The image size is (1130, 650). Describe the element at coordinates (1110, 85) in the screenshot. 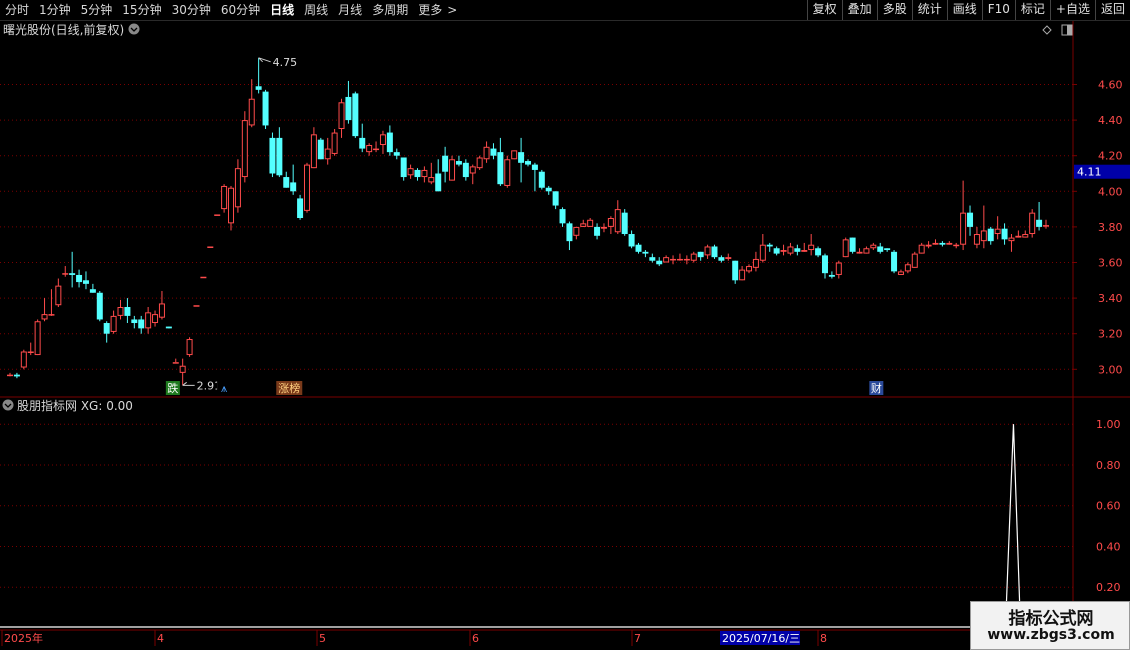

I see `price-tick-label: 4.60` at that location.